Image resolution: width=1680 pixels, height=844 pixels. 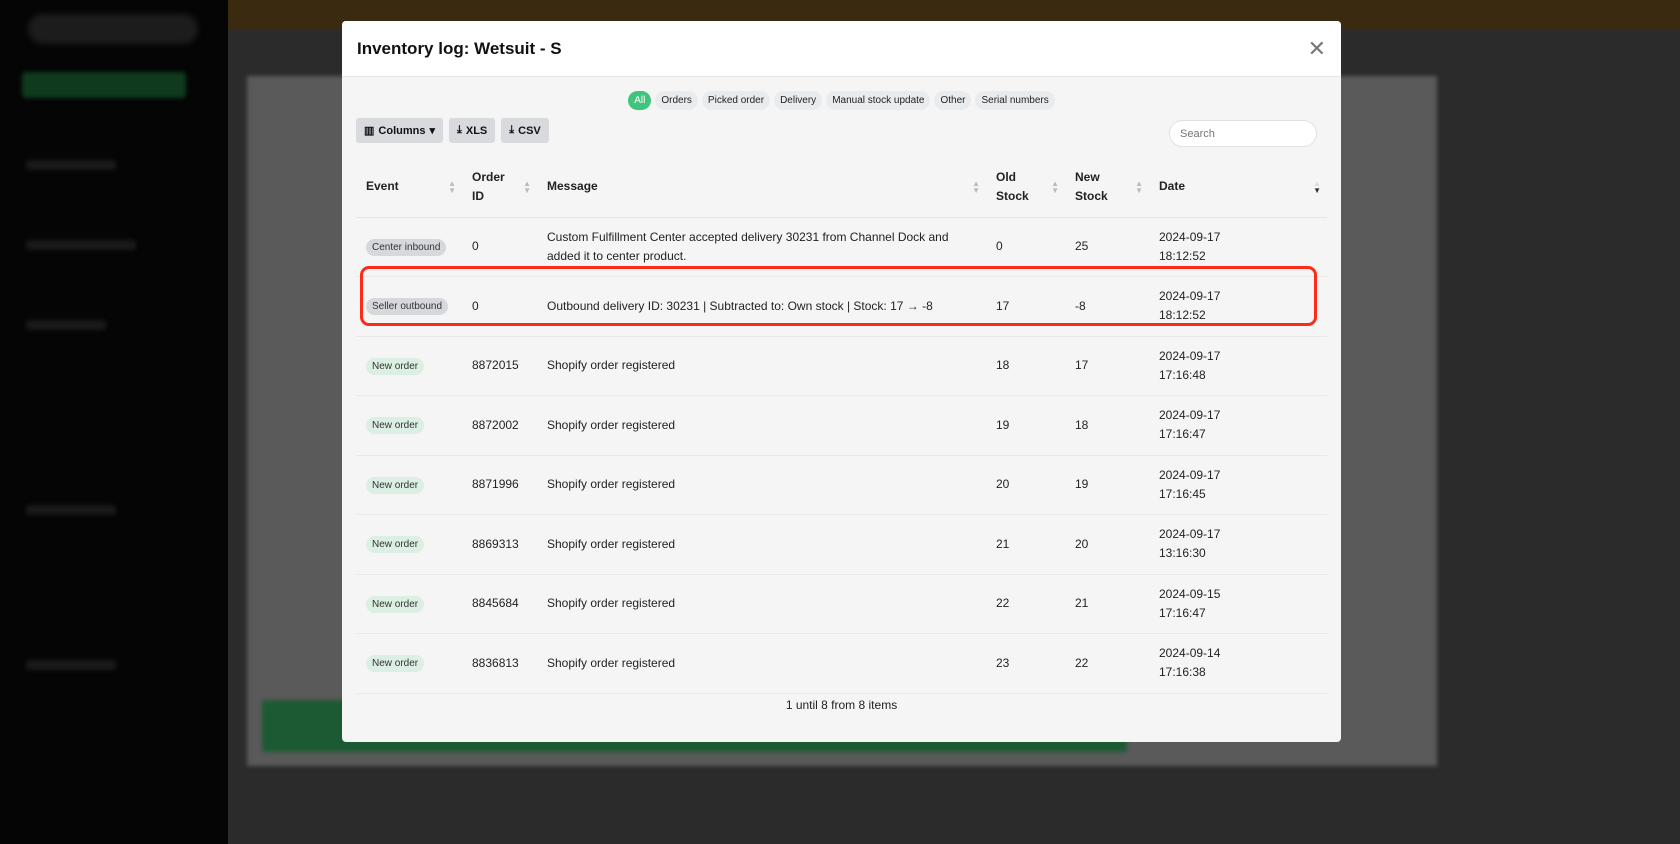 I want to click on old-stock-cell: 23, so click(x=1025, y=663).